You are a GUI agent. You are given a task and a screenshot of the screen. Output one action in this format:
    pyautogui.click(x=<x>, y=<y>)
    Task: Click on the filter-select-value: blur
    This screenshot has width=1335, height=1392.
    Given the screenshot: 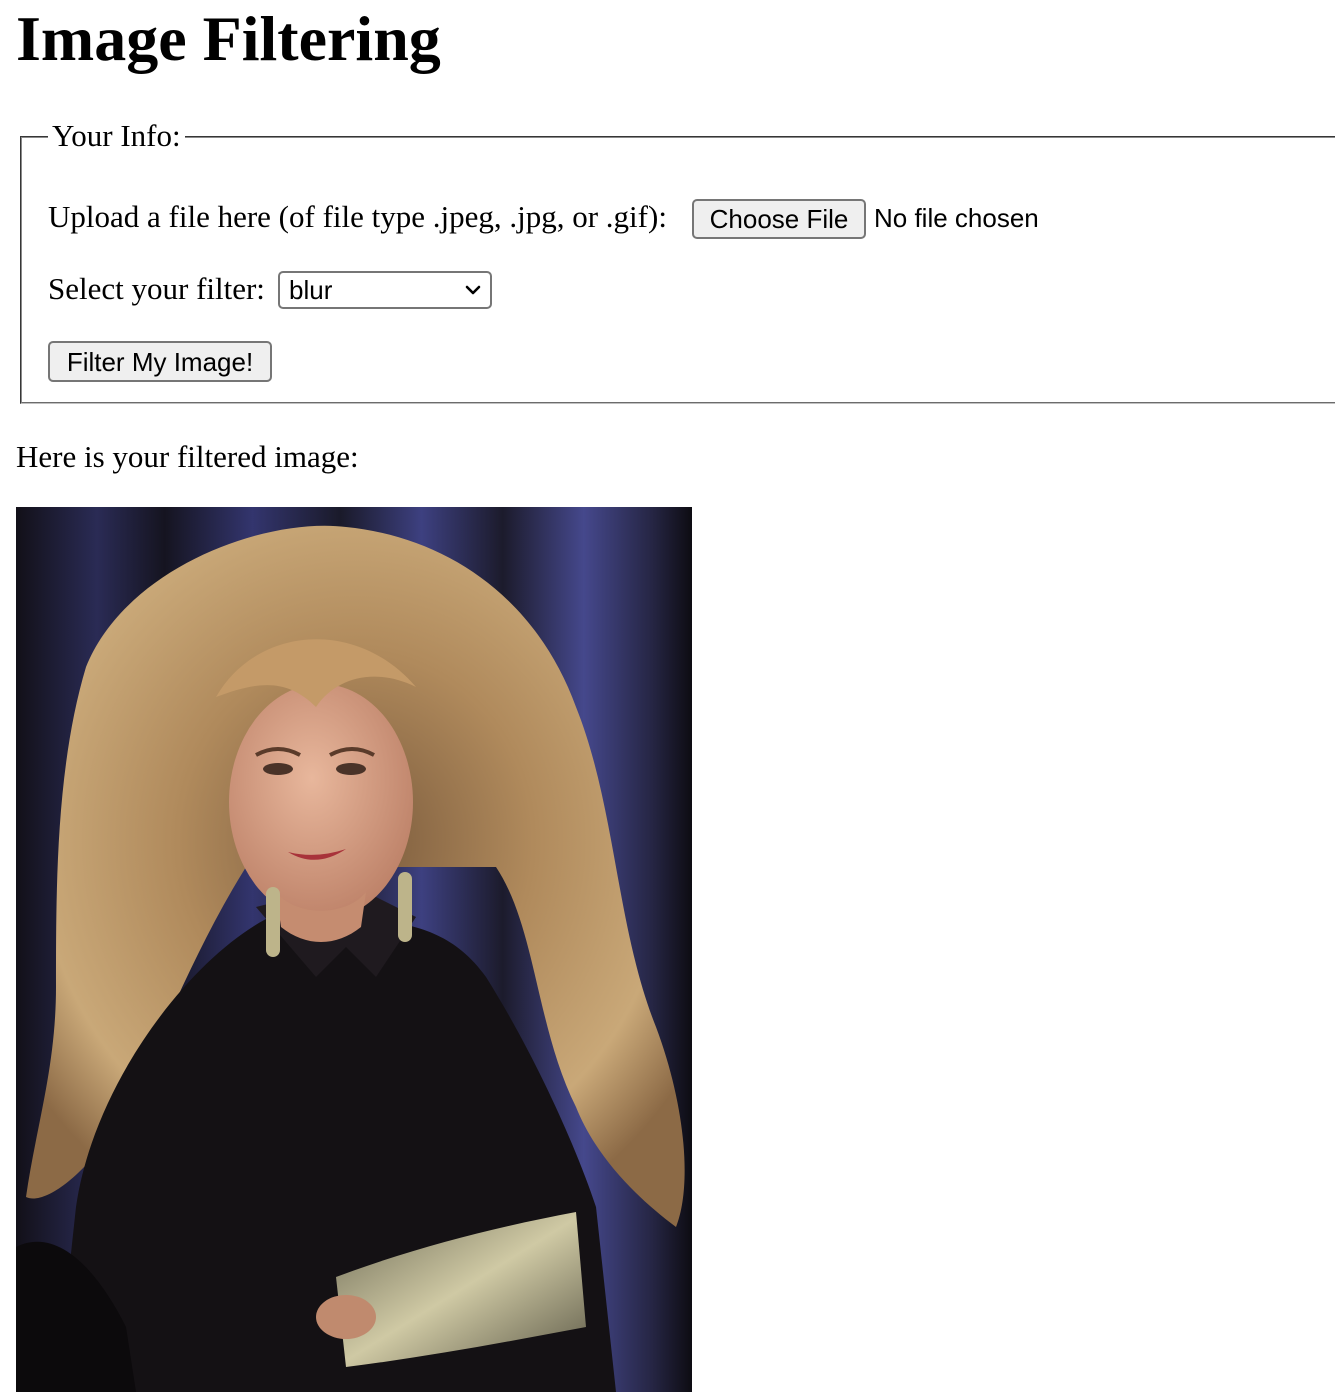 What is the action you would take?
    pyautogui.click(x=311, y=290)
    